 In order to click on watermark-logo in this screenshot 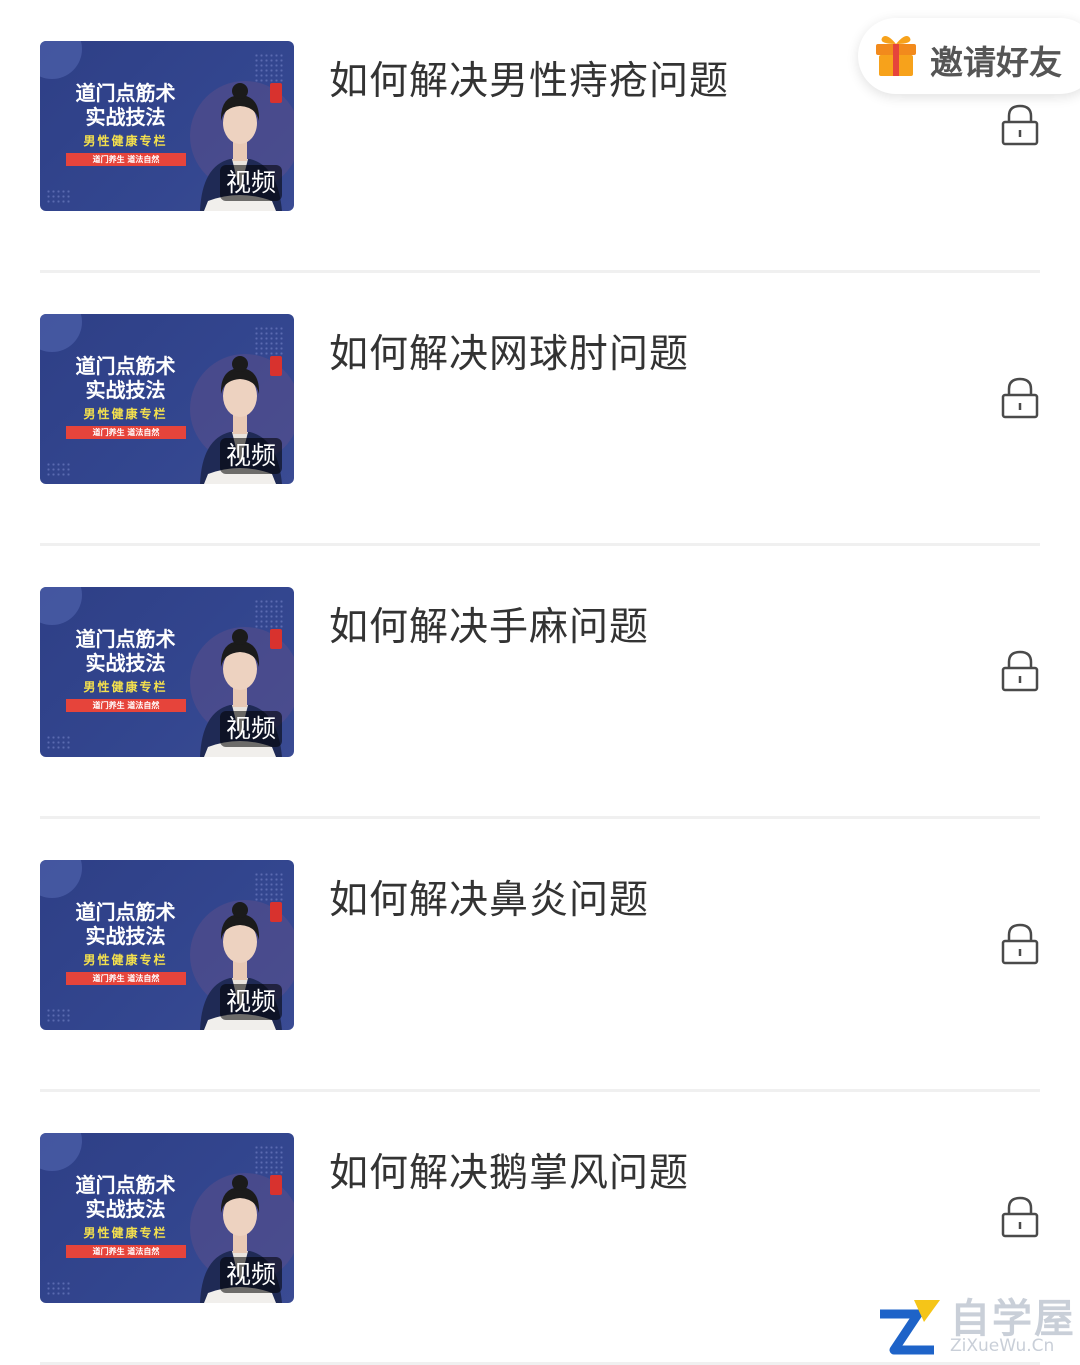, I will do `click(910, 1327)`.